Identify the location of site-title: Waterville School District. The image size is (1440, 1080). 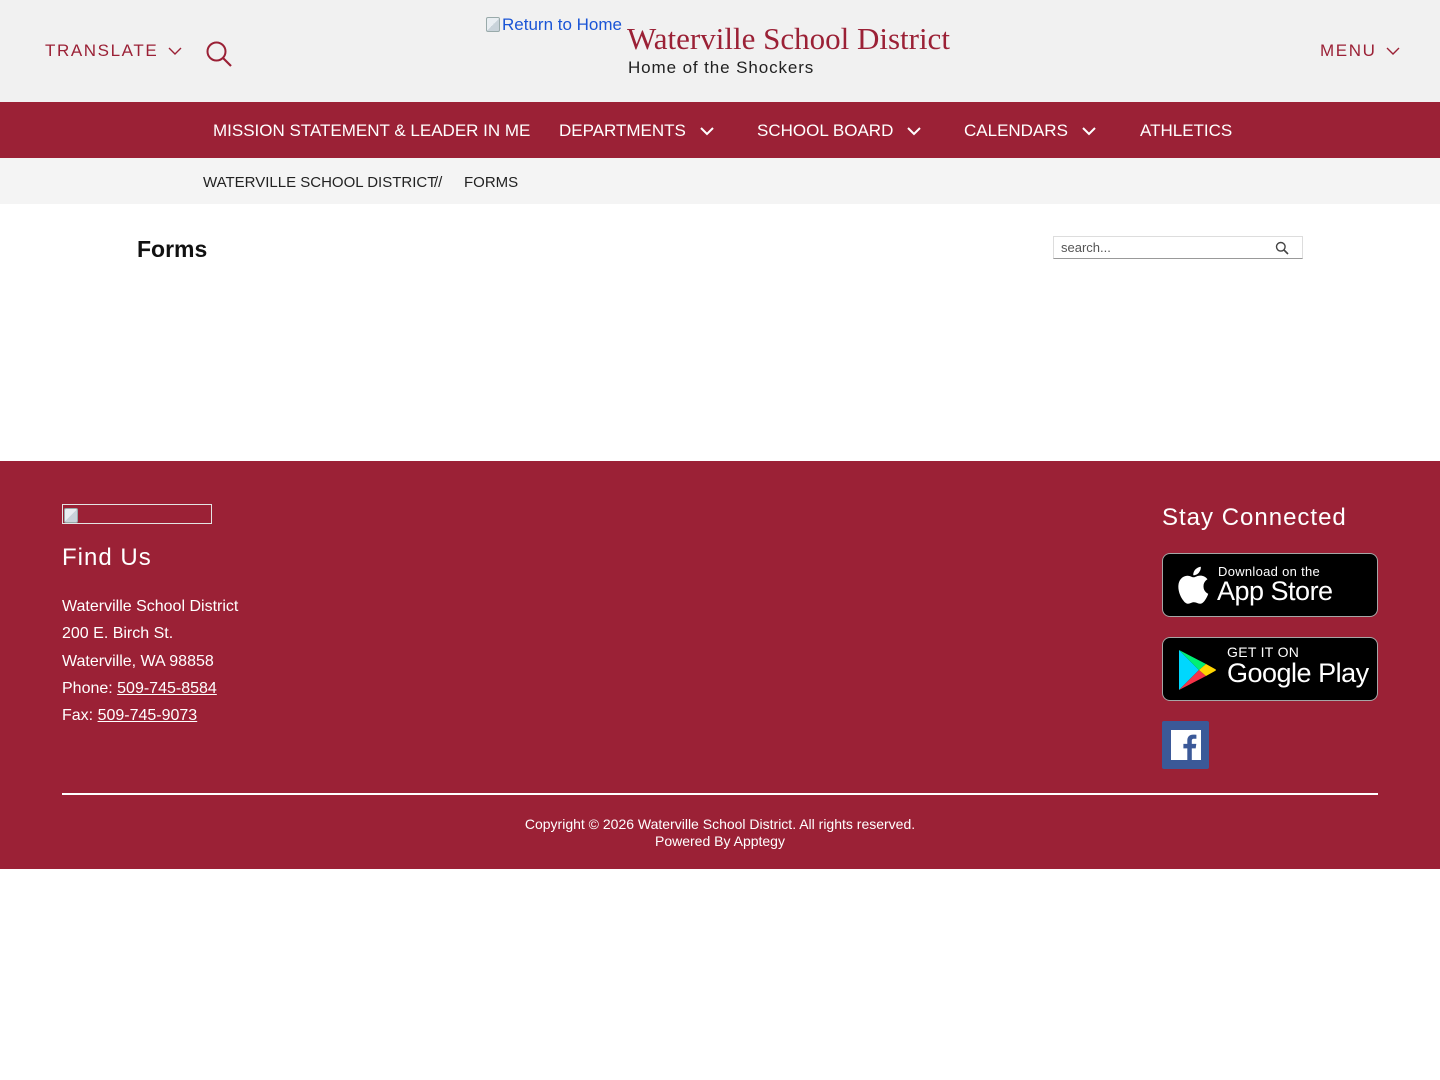
(788, 39).